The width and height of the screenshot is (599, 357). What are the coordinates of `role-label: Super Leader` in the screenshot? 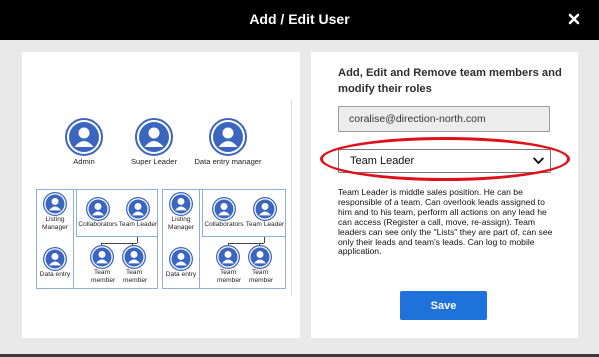 It's located at (154, 161).